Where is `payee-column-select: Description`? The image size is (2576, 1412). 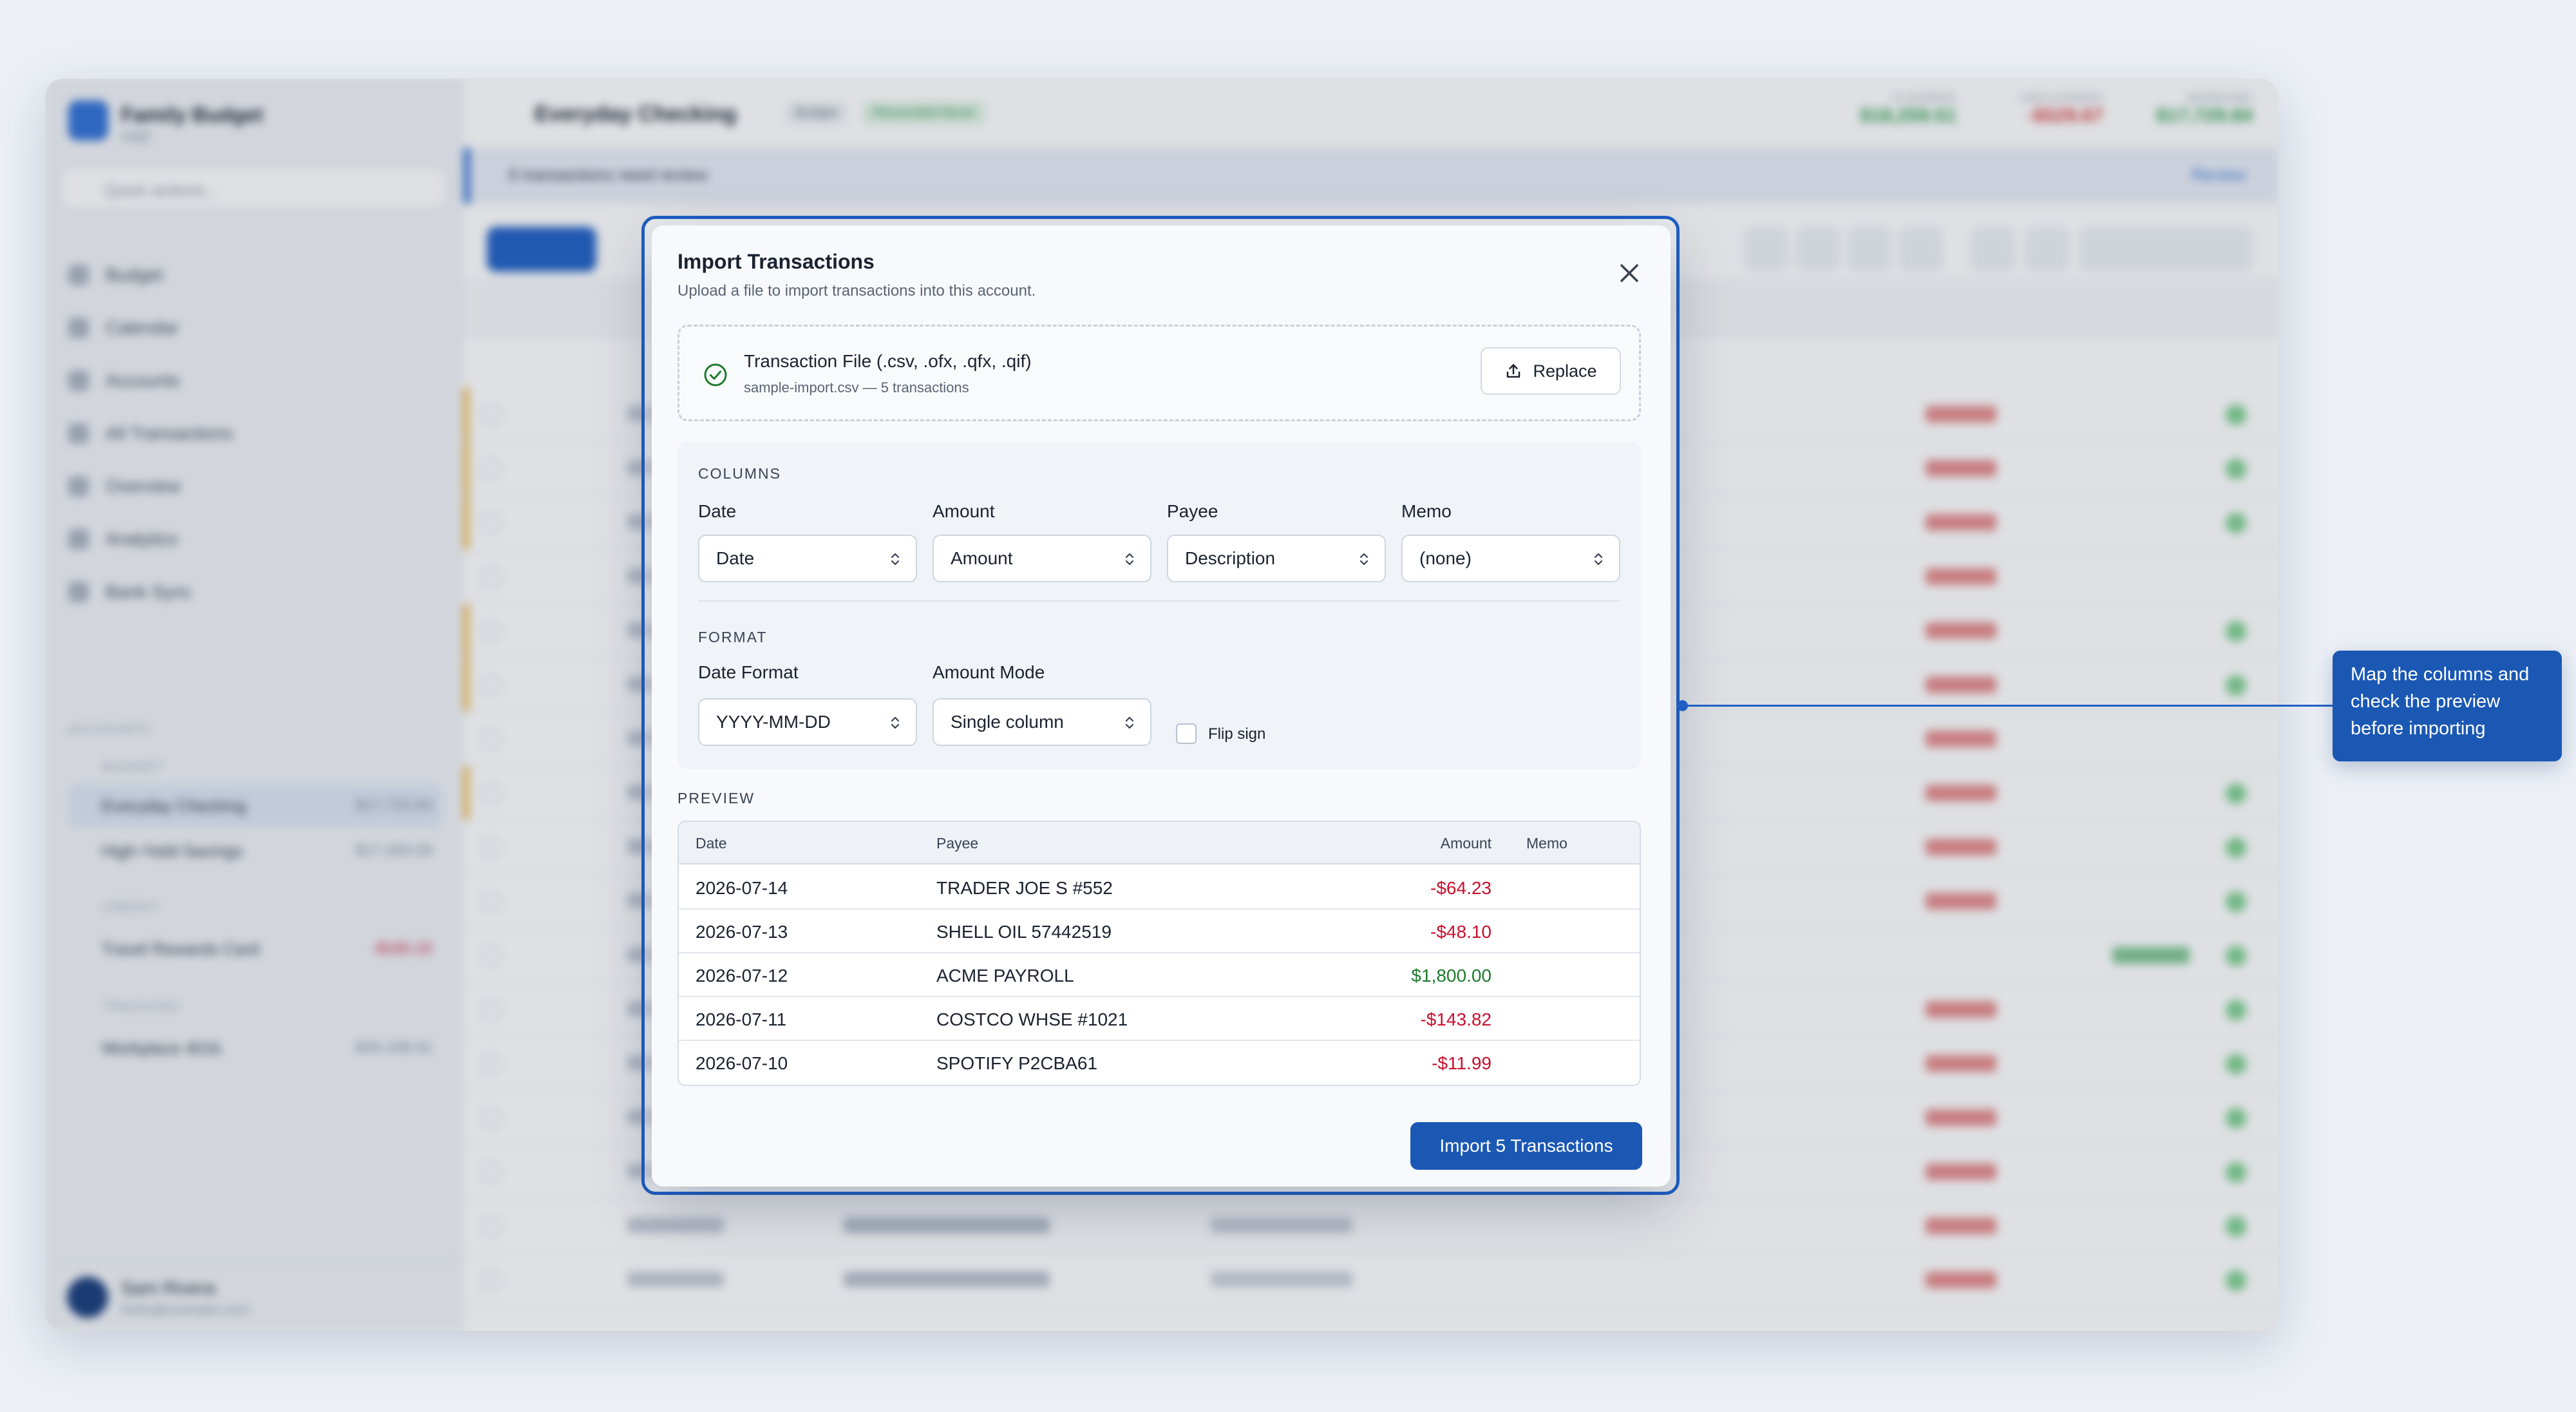 payee-column-select: Description is located at coordinates (1276, 558).